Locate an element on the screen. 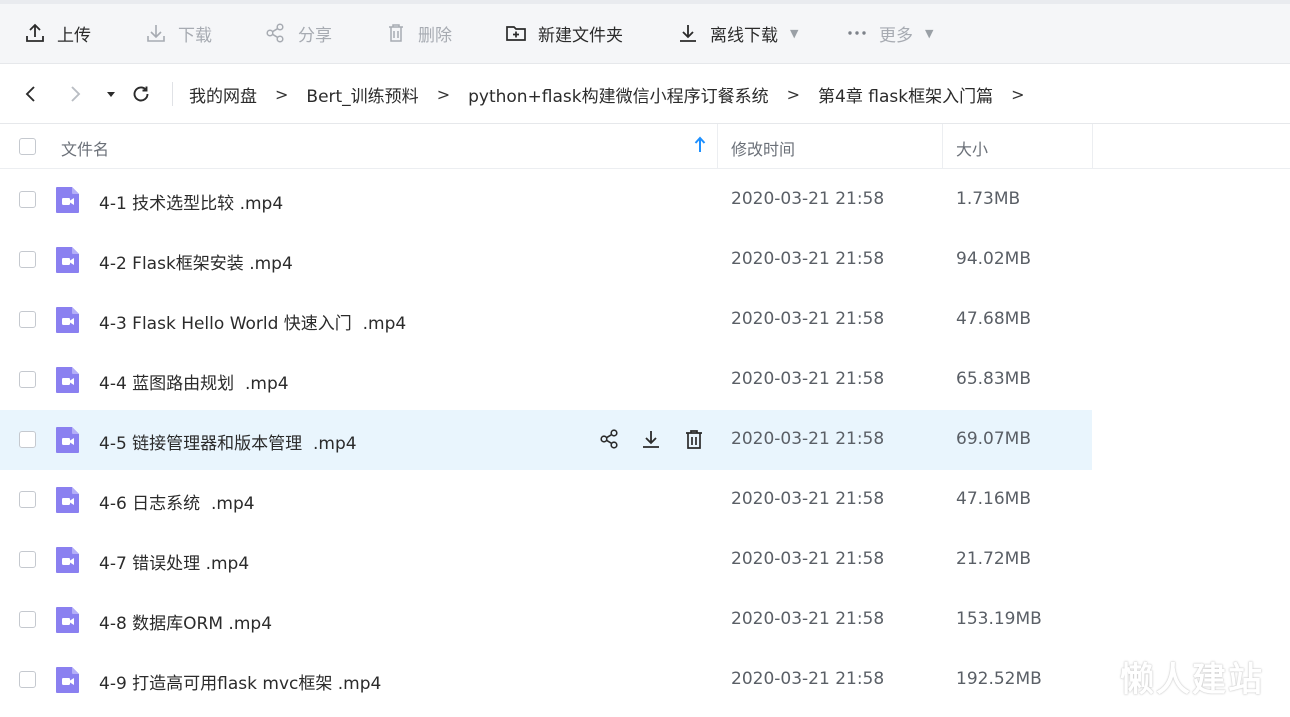  ellipsis-icon is located at coordinates (857, 33).